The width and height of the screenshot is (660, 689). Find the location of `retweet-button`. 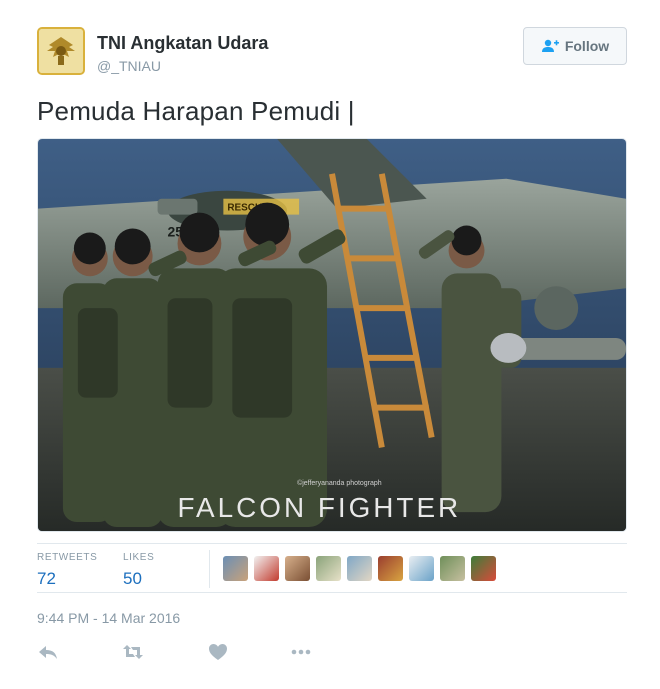

retweet-button is located at coordinates (133, 652).